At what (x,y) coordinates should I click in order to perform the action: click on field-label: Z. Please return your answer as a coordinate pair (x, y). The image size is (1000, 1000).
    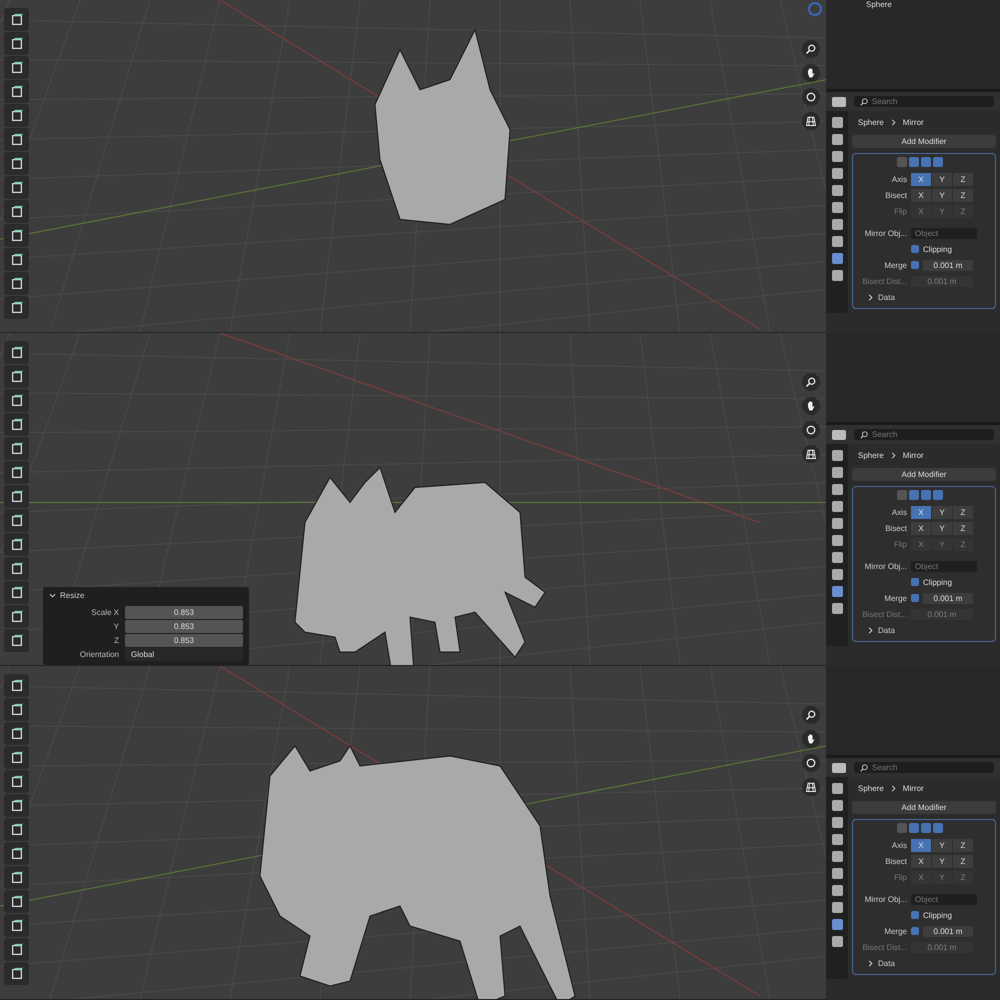
    Looking at the image, I should click on (116, 640).